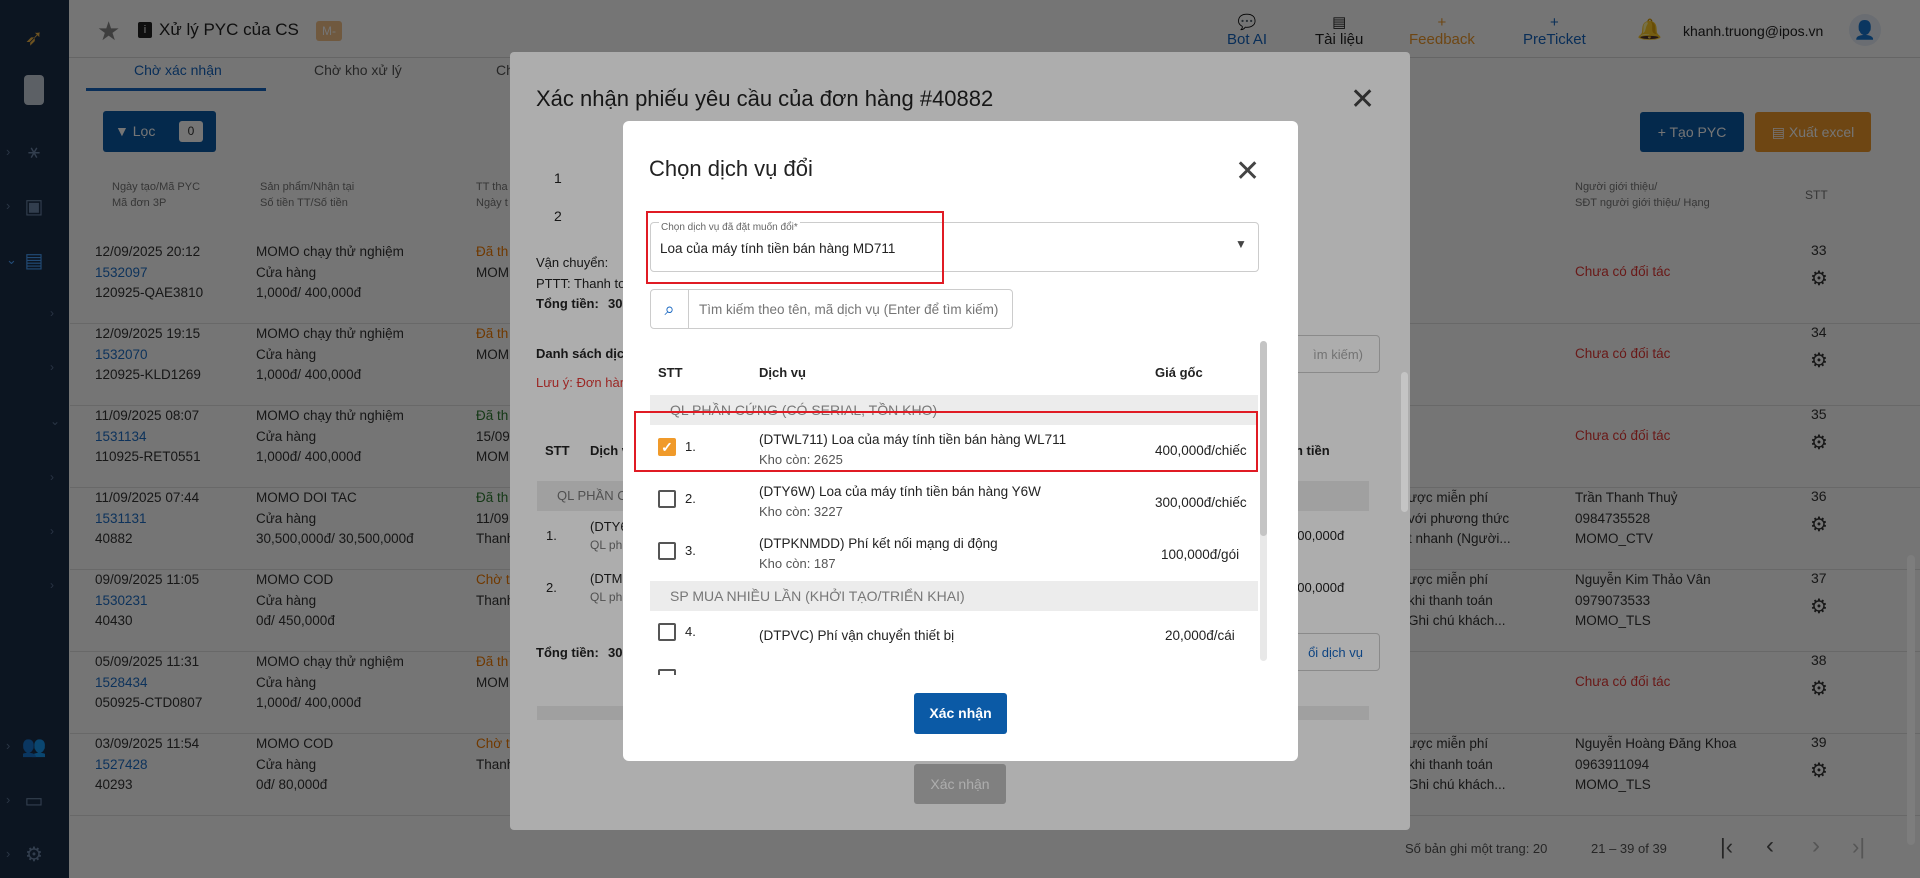  What do you see at coordinates (1179, 372) in the screenshot?
I see `col-price: Giá gốc` at bounding box center [1179, 372].